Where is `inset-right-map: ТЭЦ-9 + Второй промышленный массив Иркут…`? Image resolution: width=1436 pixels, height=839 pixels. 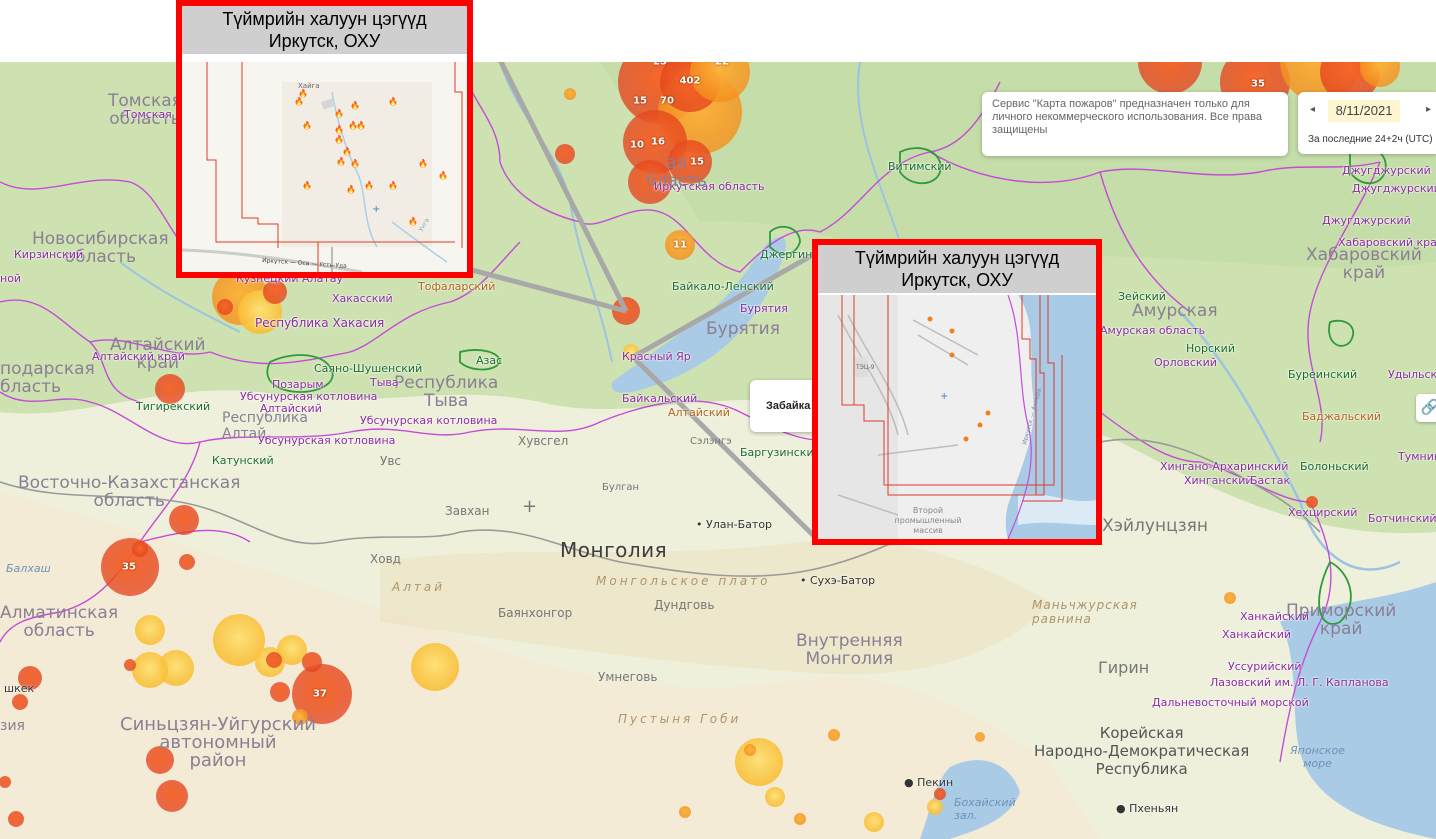 inset-right-map: ТЭЦ-9 + Второй промышленный массив Иркут… is located at coordinates (957, 417).